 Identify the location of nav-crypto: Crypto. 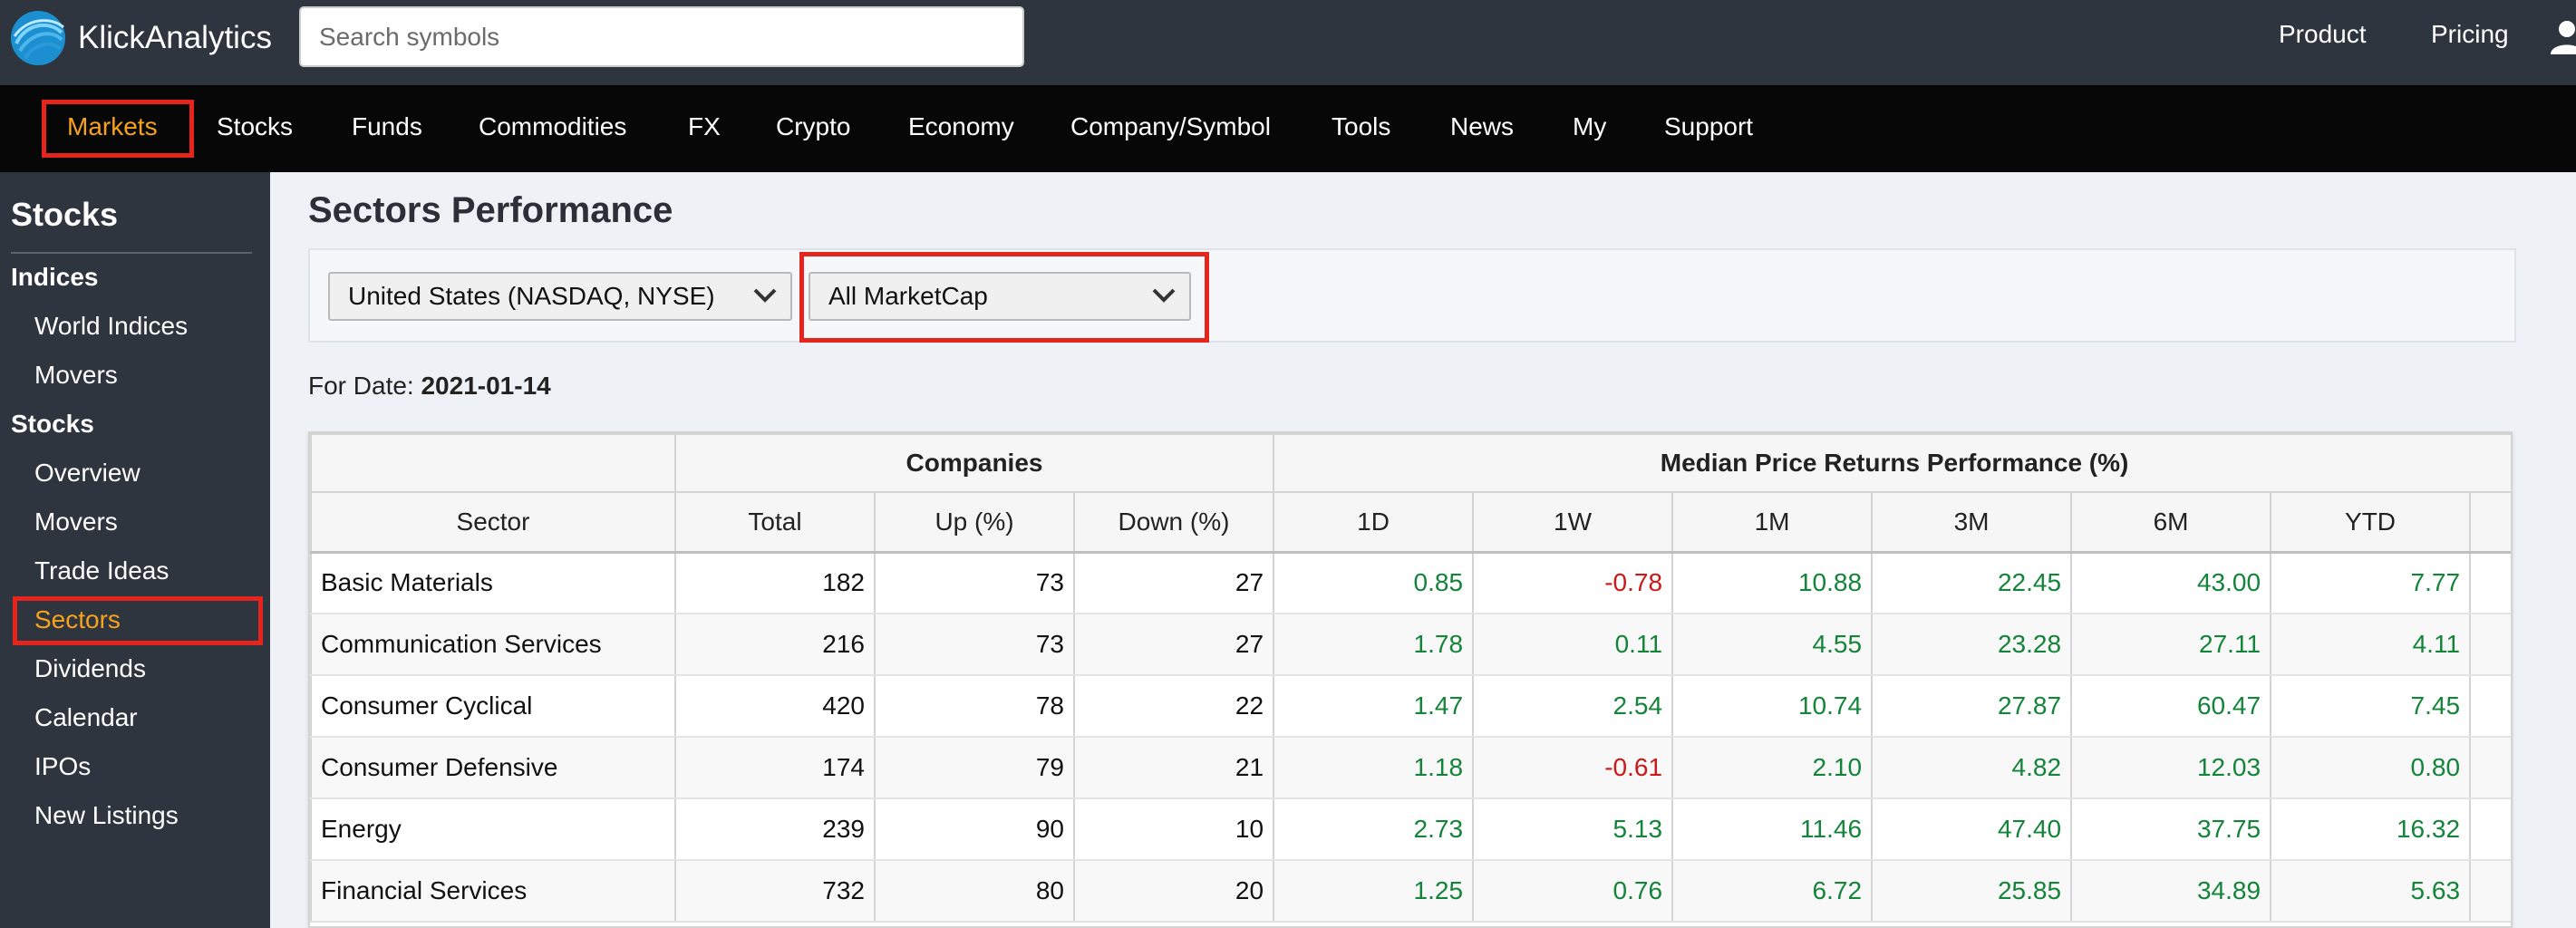
(813, 126).